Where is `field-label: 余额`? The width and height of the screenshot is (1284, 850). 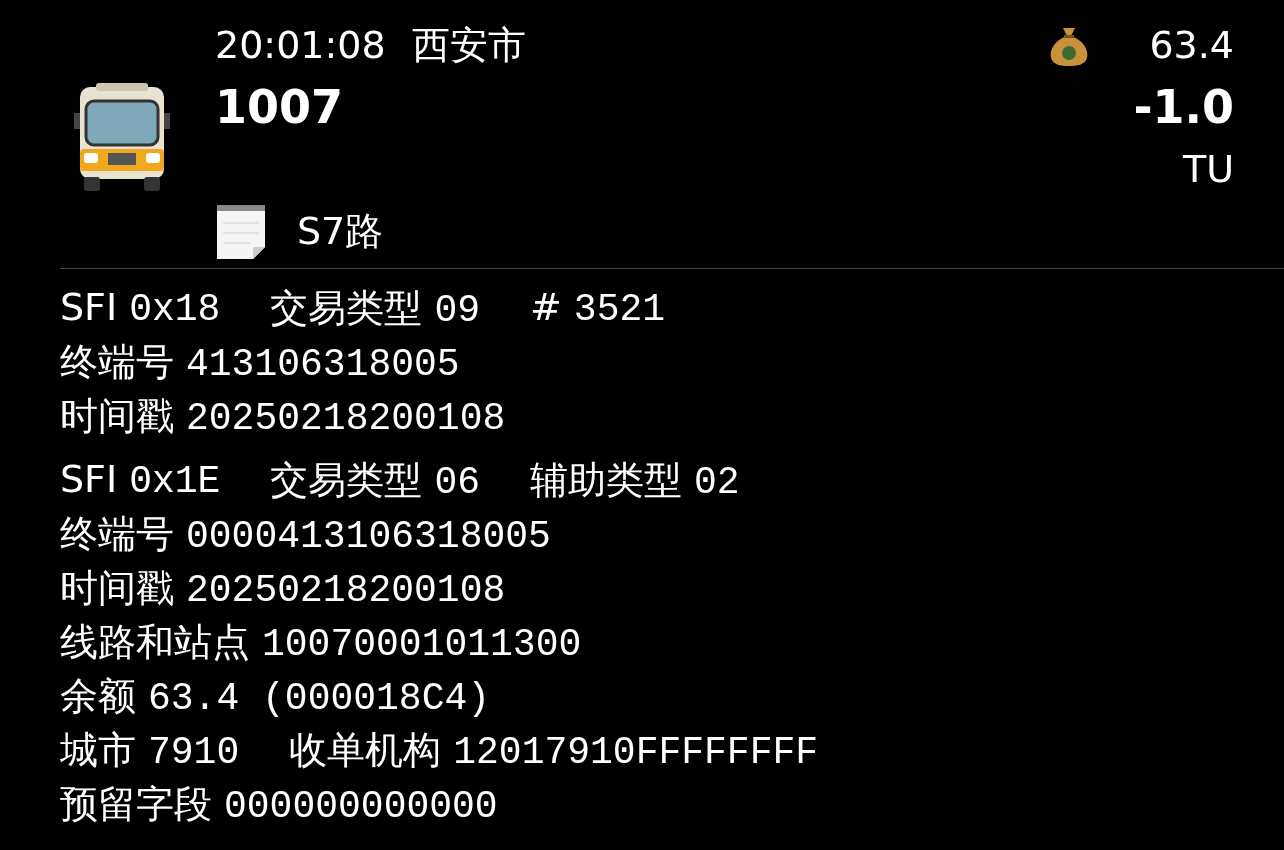
field-label: 余额 is located at coordinates (98, 696).